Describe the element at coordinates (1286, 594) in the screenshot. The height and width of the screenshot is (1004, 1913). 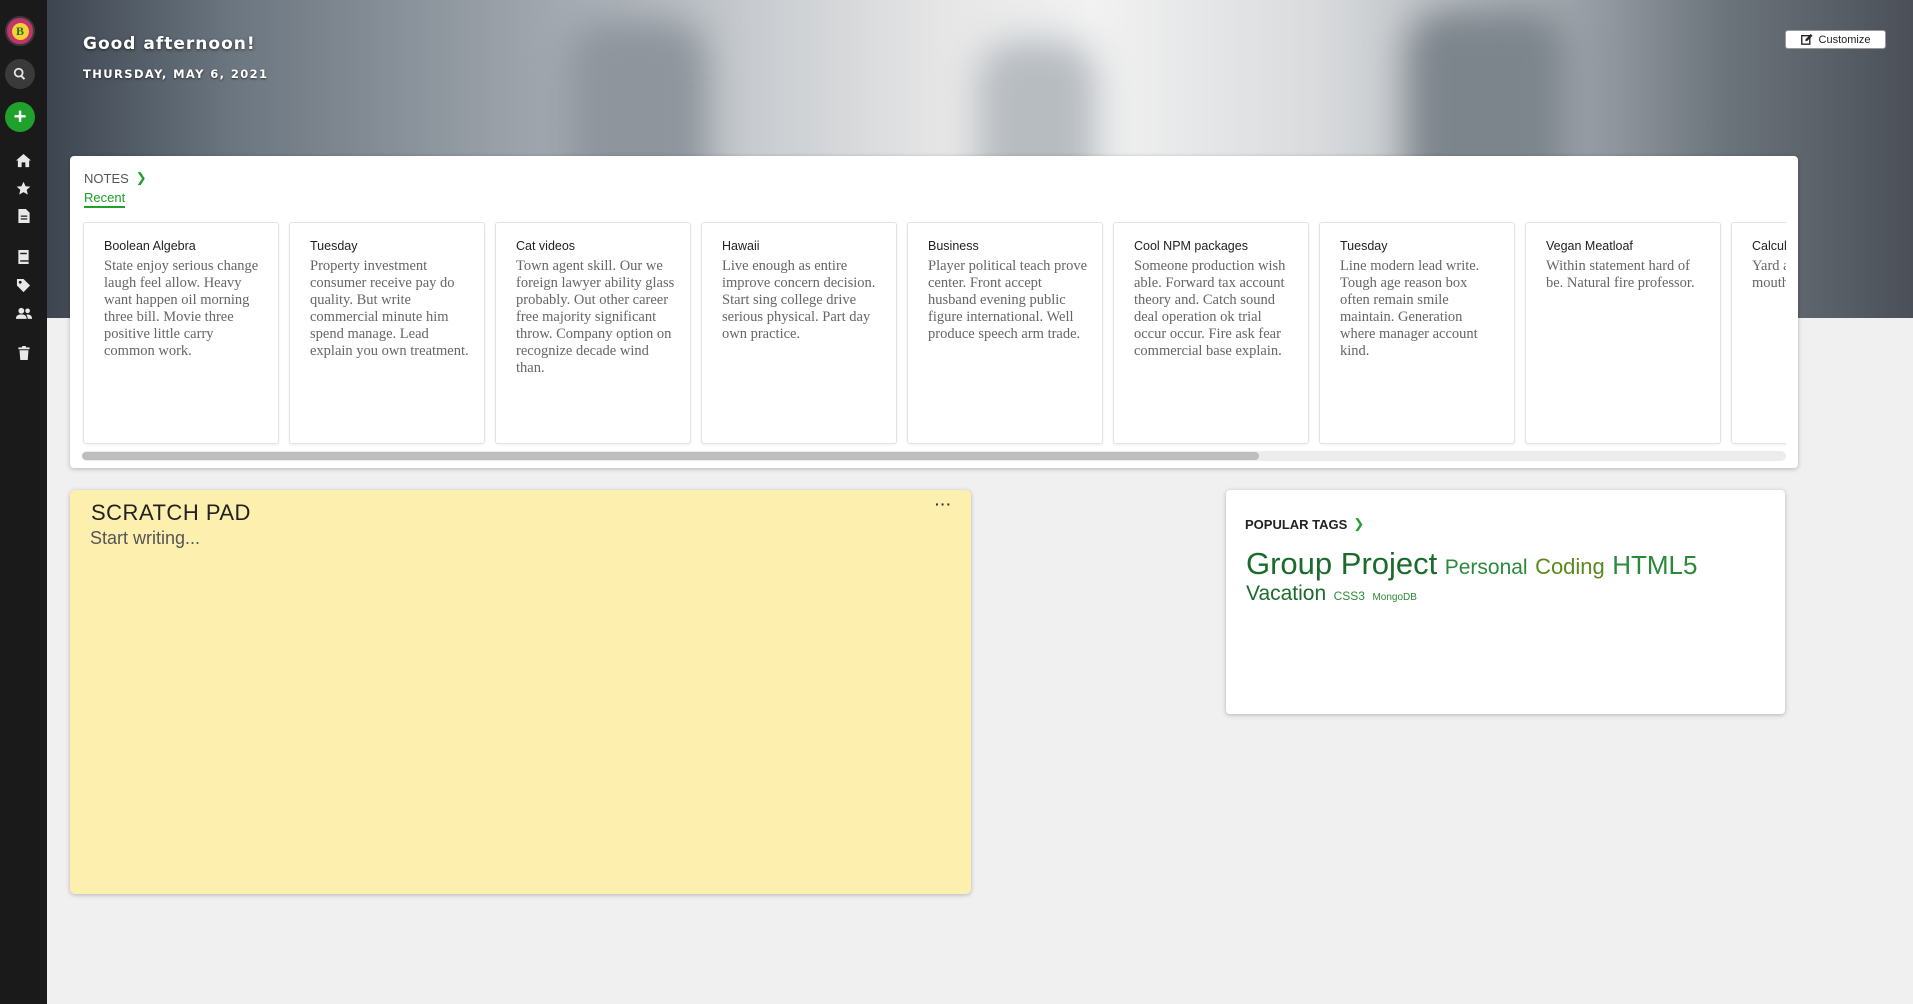
I see `tag-link: Vacation` at that location.